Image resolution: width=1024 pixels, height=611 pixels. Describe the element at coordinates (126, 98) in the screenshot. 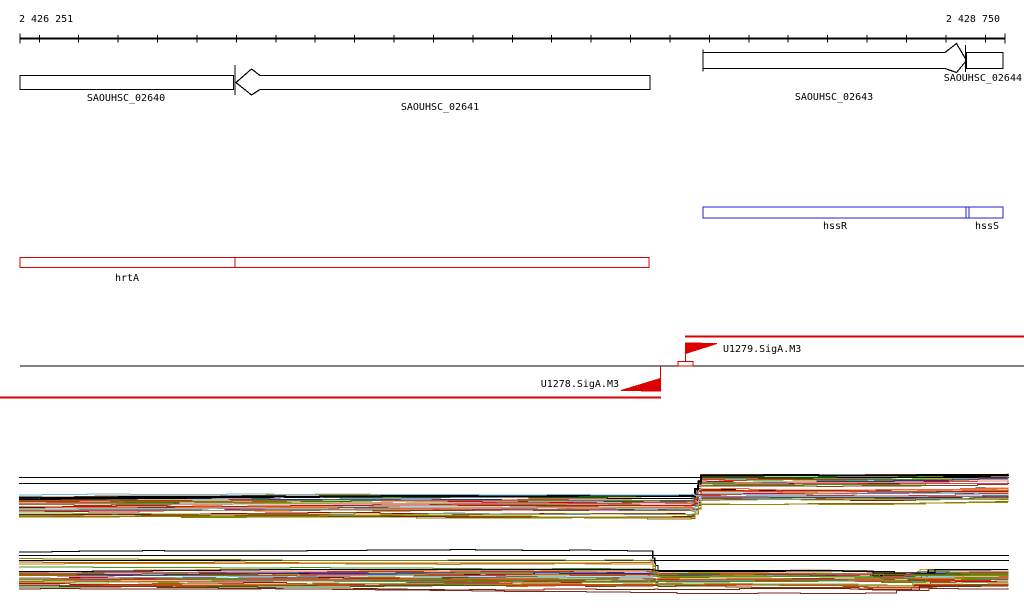

I see `gene-label-saouhsc-02640: SAOUHSC_02640` at that location.